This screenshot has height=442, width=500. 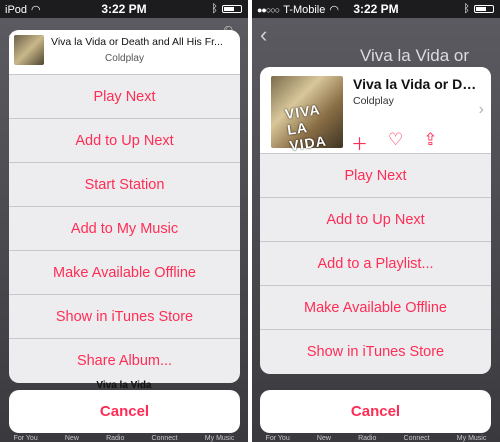 What do you see at coordinates (414, 55) in the screenshot?
I see `background-album-title: Viva la Vida or` at bounding box center [414, 55].